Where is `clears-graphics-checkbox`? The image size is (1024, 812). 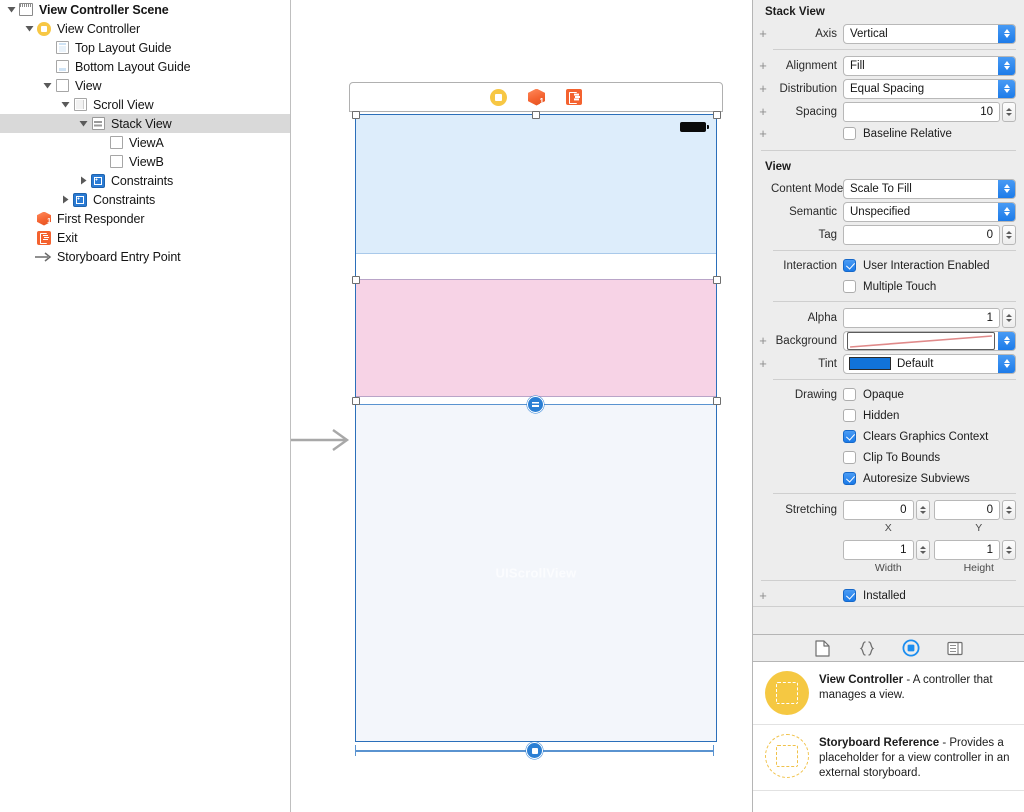 clears-graphics-checkbox is located at coordinates (849, 436).